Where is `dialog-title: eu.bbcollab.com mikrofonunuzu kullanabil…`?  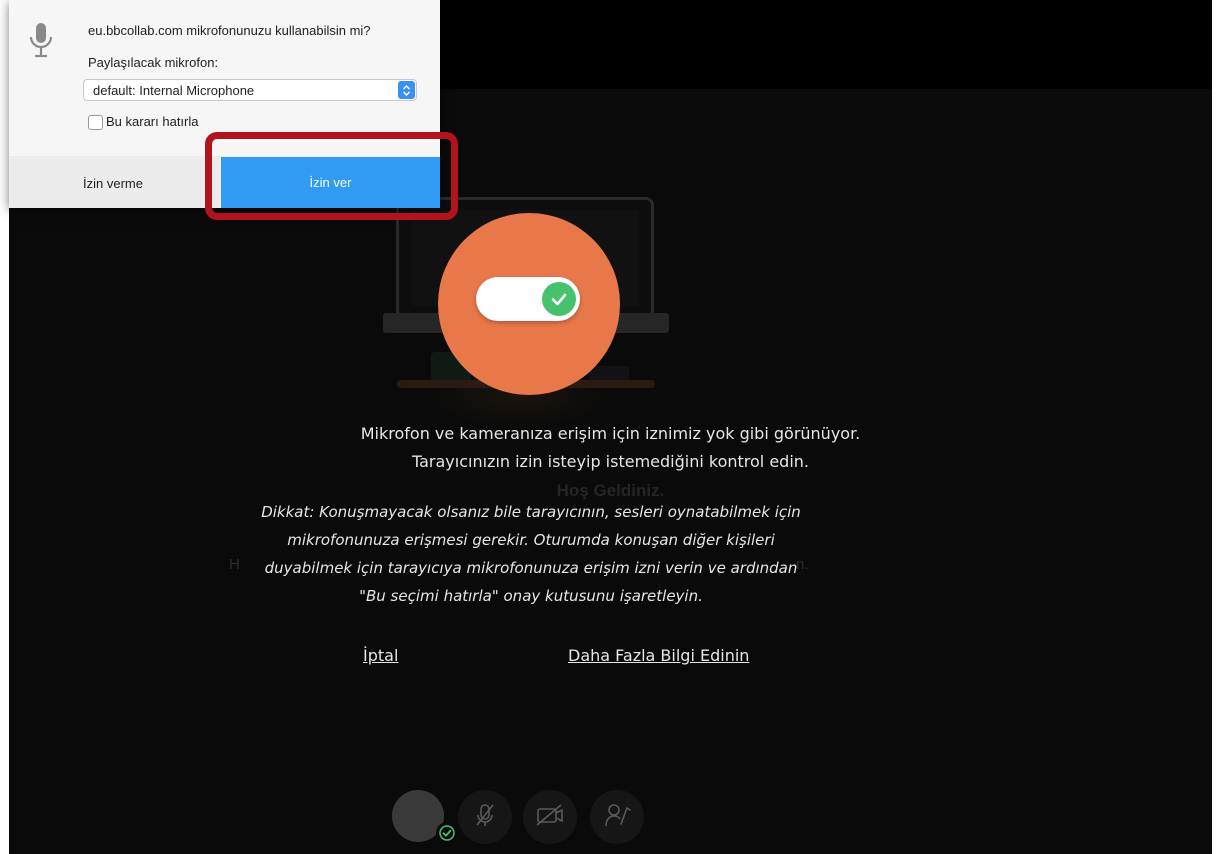
dialog-title: eu.bbcollab.com mikrofonunuzu kullanabil… is located at coordinates (229, 30).